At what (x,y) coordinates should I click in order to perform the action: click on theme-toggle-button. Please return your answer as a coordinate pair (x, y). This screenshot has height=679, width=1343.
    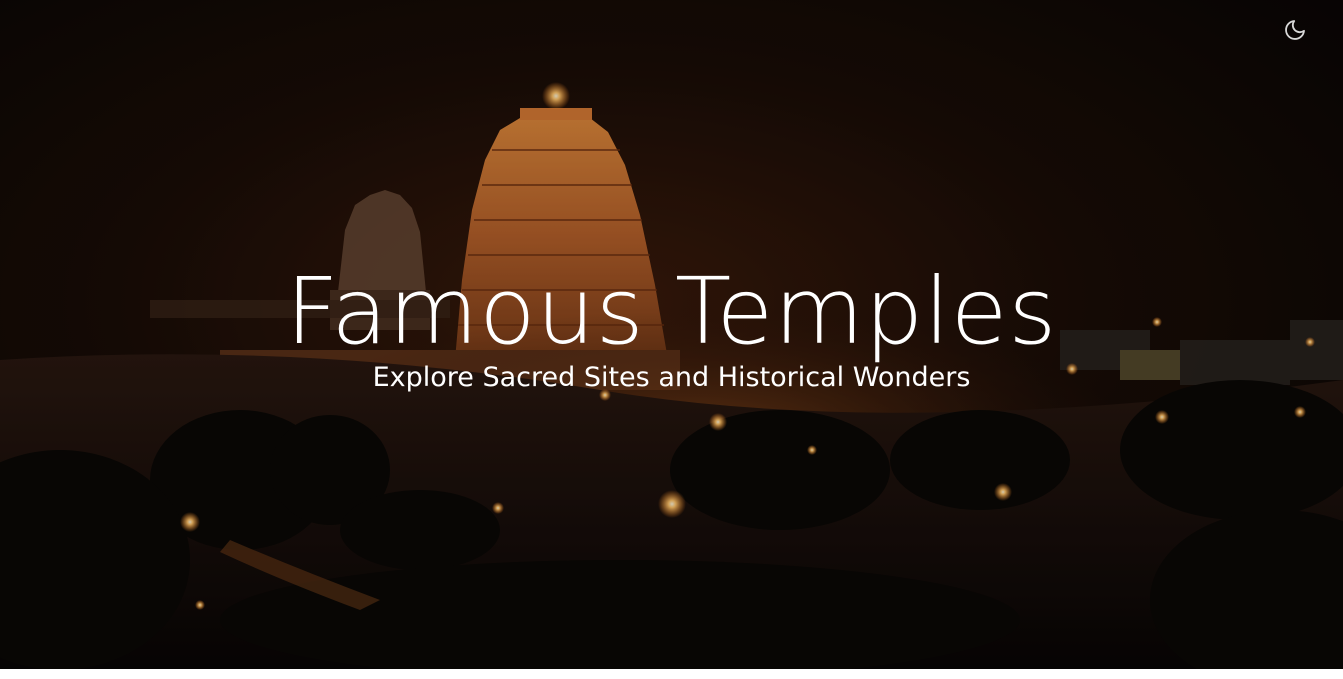
    Looking at the image, I should click on (1295, 30).